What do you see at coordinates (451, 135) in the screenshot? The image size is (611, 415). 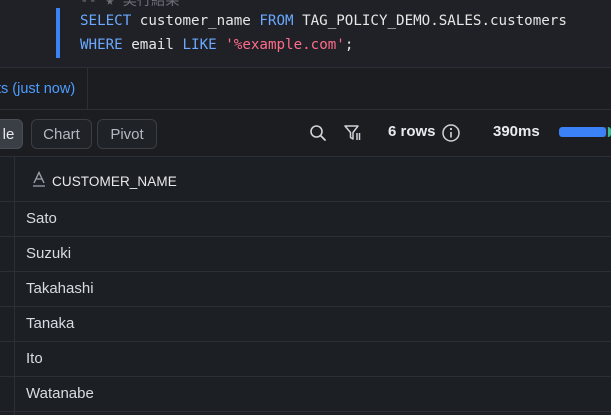 I see `info-icon` at bounding box center [451, 135].